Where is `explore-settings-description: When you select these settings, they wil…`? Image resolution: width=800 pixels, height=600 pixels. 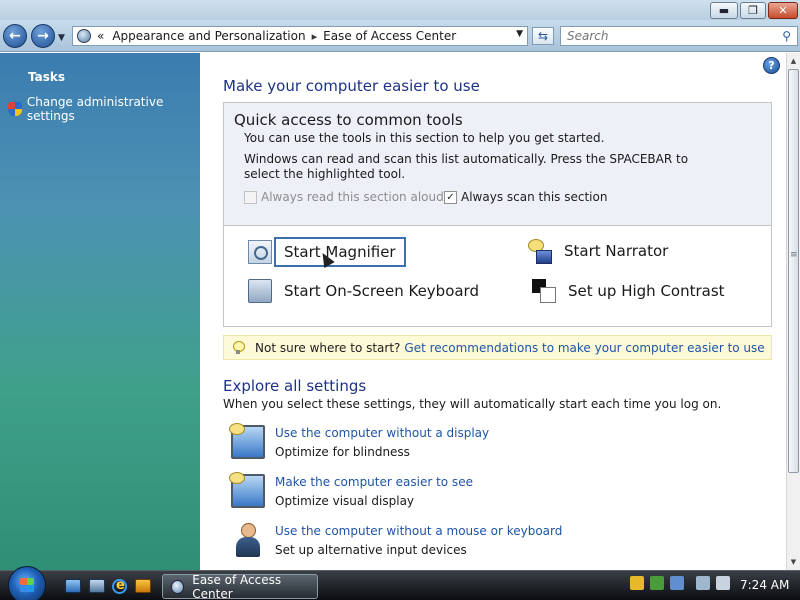 explore-settings-description: When you select these settings, they wil… is located at coordinates (472, 404).